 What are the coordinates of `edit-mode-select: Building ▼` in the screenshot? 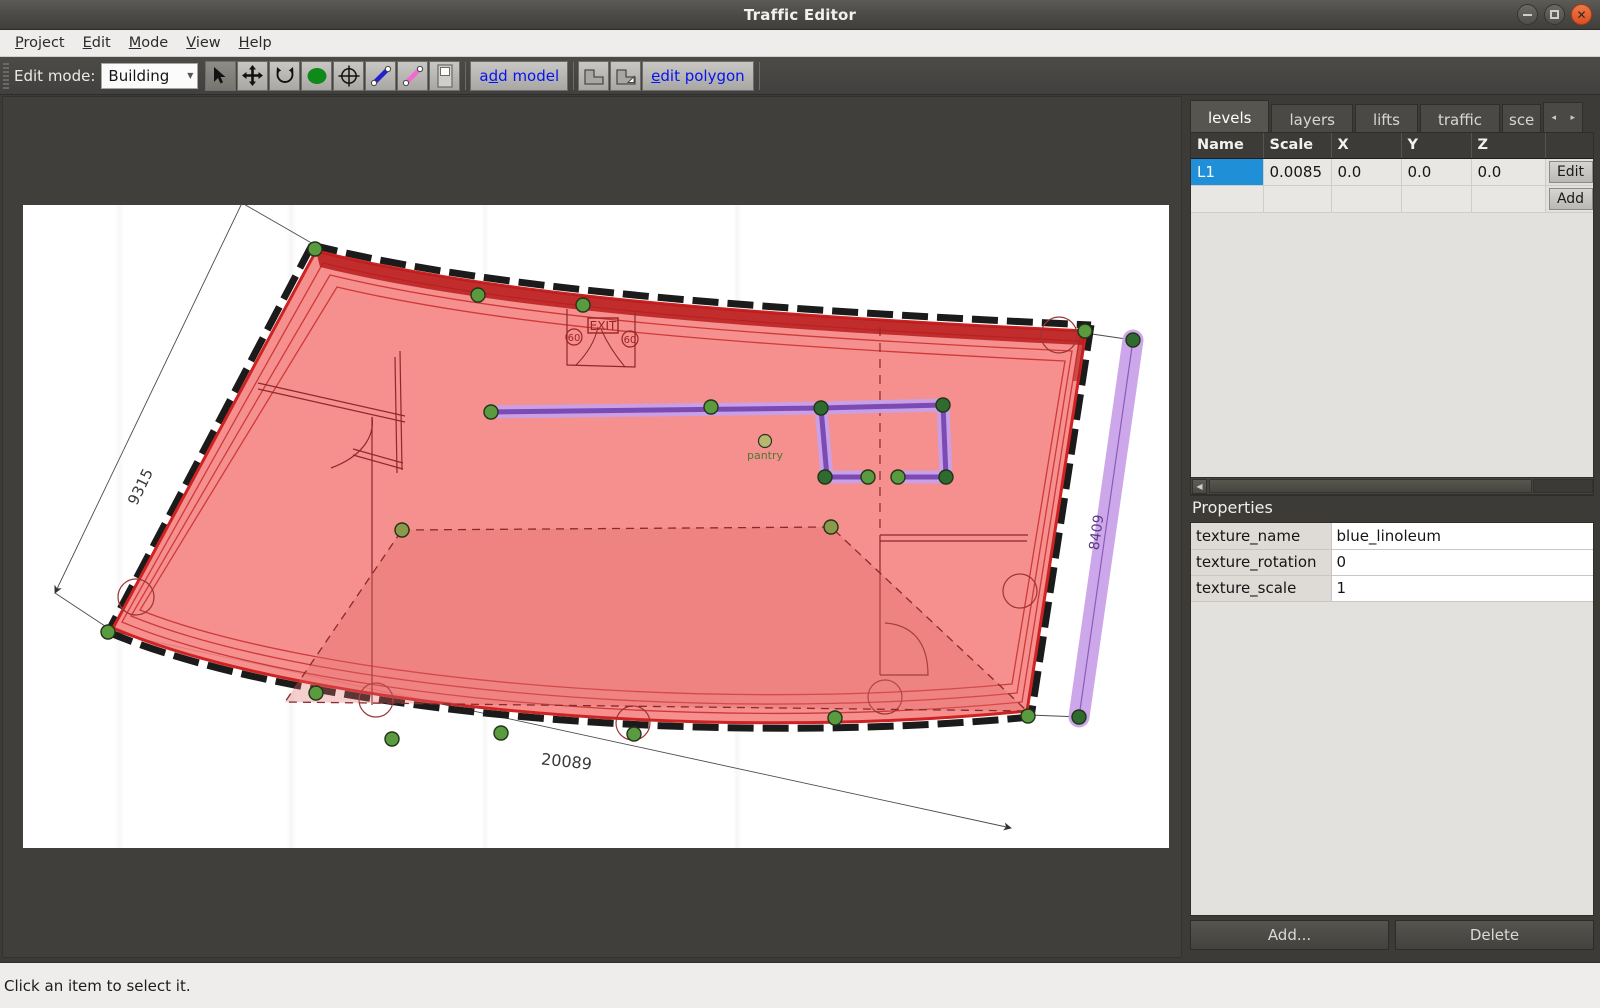 It's located at (150, 75).